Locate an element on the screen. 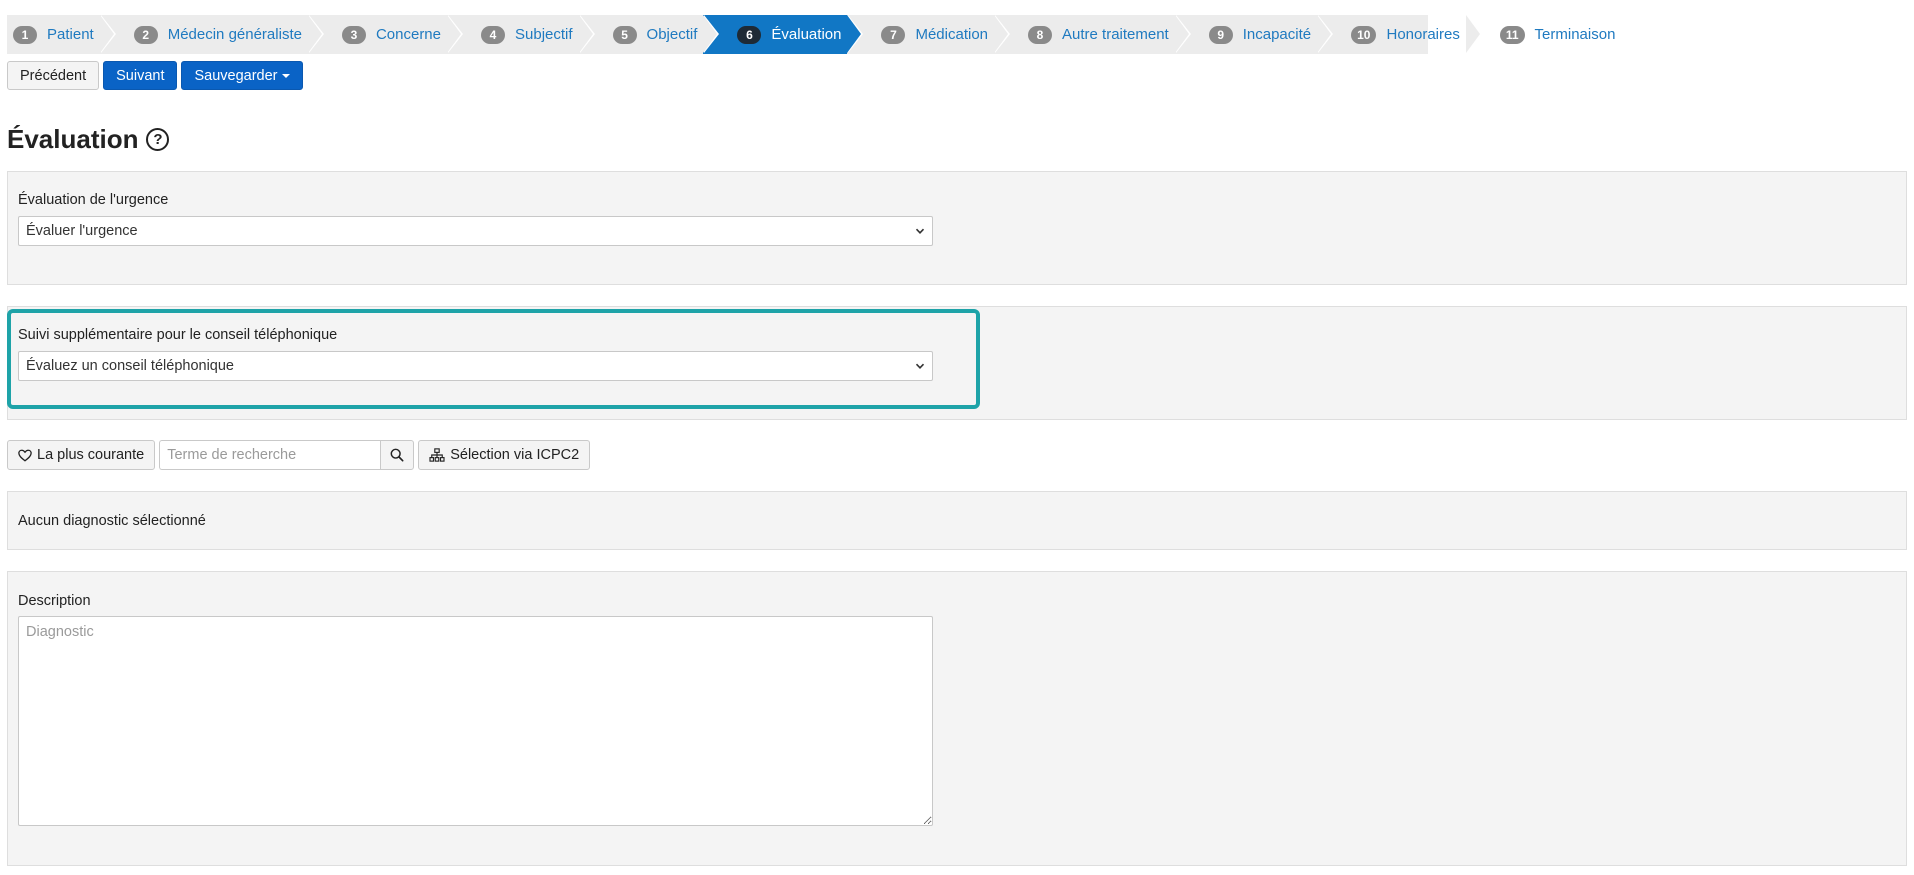  step-label: Objectif is located at coordinates (672, 34).